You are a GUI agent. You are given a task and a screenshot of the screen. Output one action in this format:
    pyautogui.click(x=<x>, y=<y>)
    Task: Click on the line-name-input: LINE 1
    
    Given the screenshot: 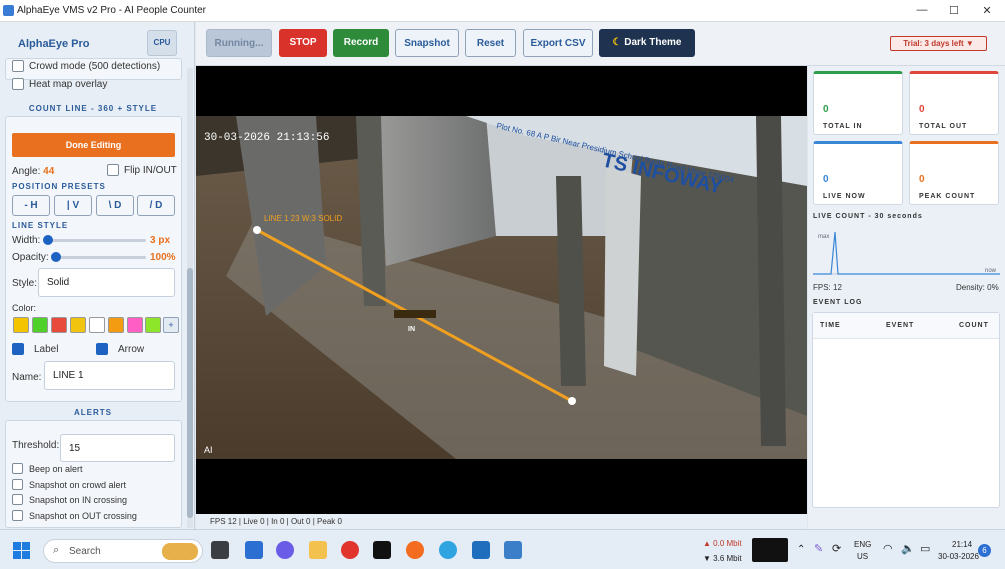 What is the action you would take?
    pyautogui.click(x=109, y=375)
    